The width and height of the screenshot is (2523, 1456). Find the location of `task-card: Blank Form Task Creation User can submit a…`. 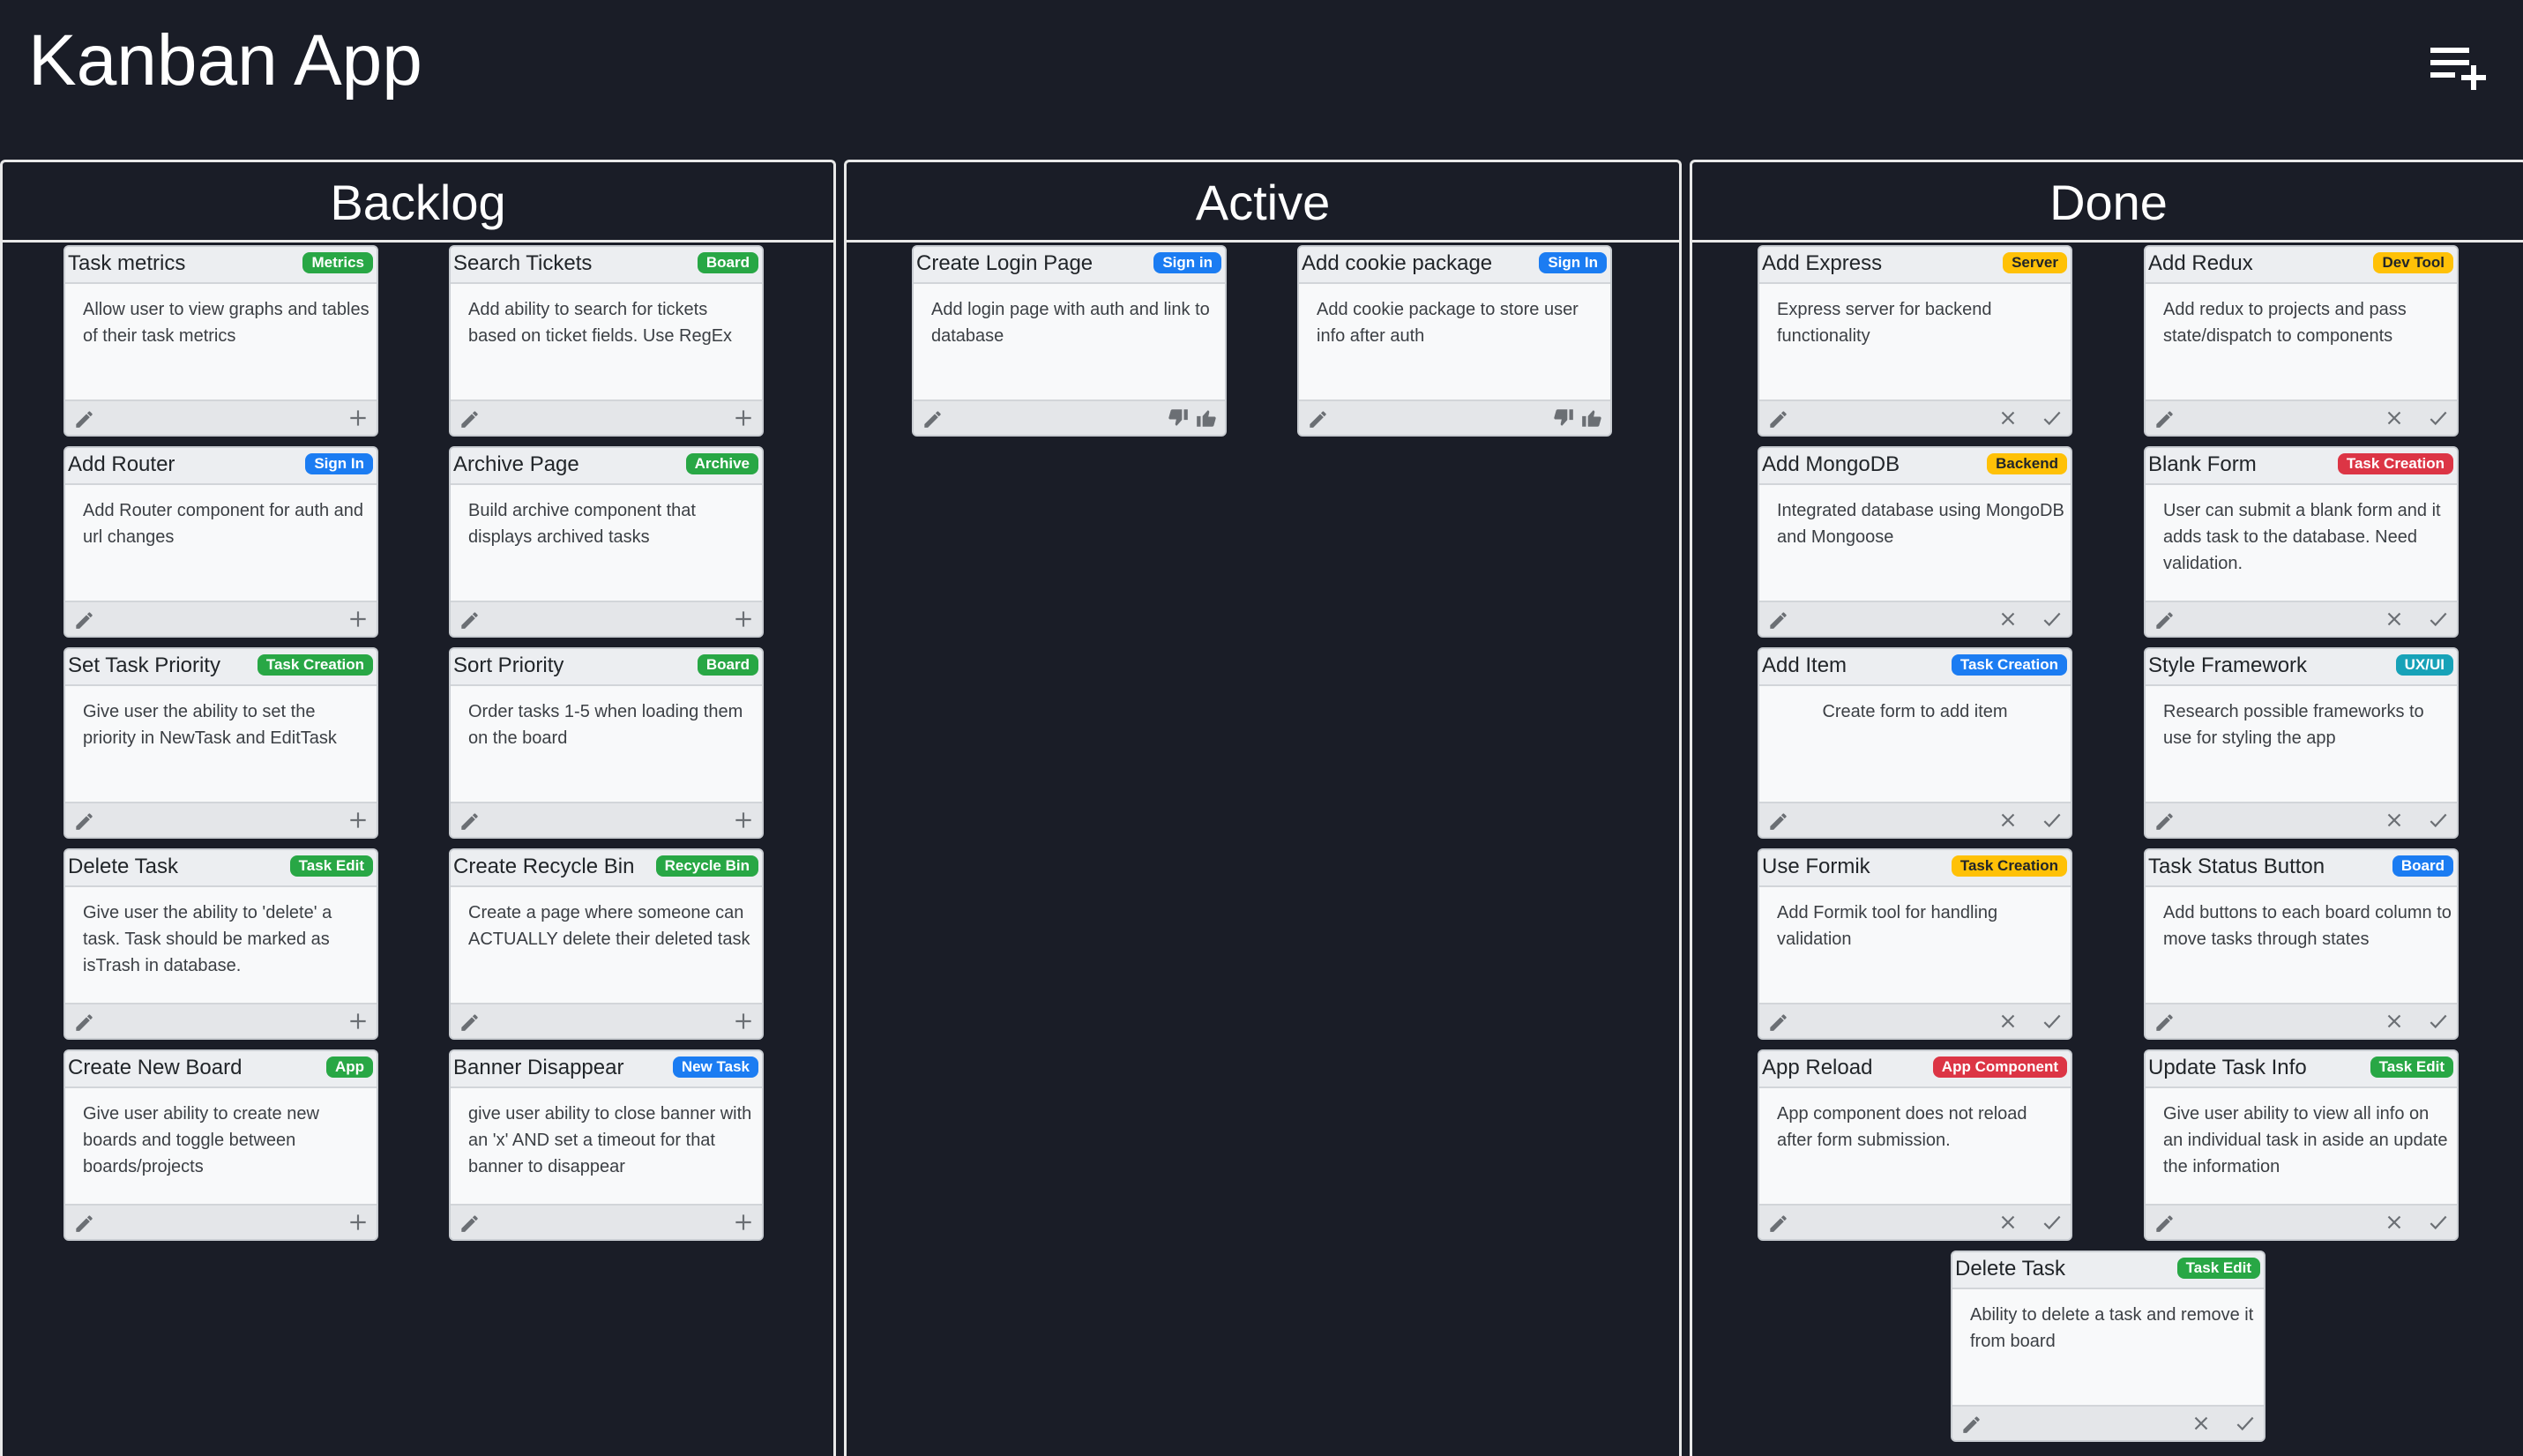

task-card: Blank Form Task Creation User can submit a… is located at coordinates (2301, 542).